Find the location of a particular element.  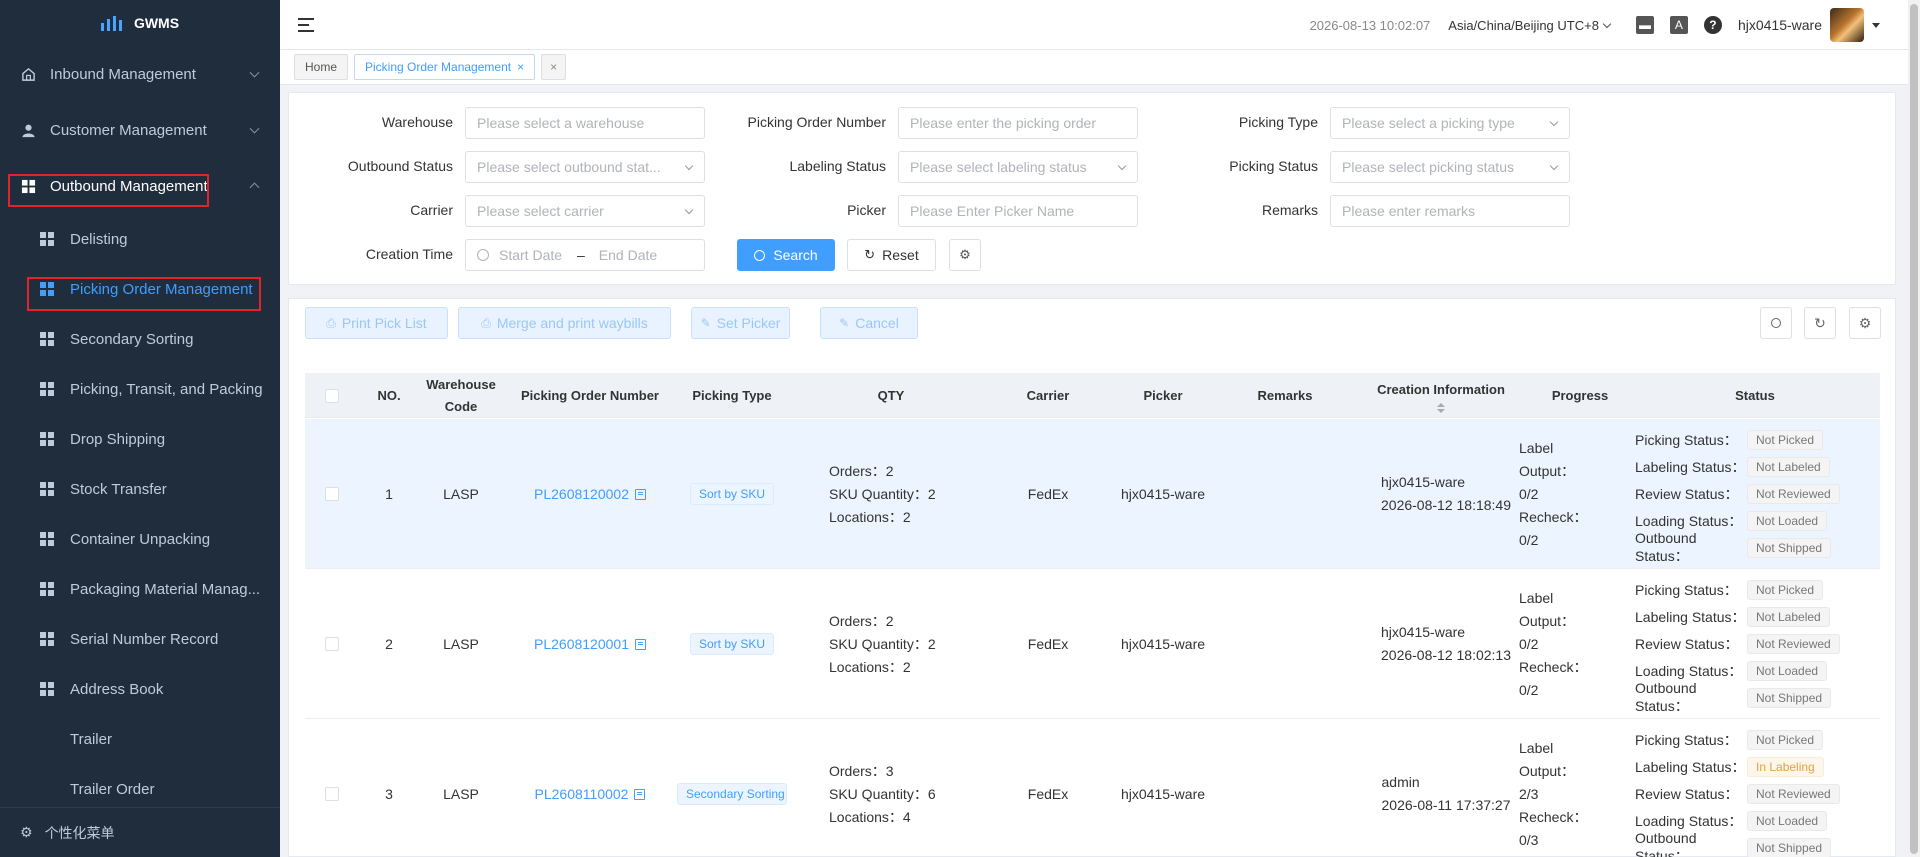

filter-settings-button: ⚙ is located at coordinates (965, 255).